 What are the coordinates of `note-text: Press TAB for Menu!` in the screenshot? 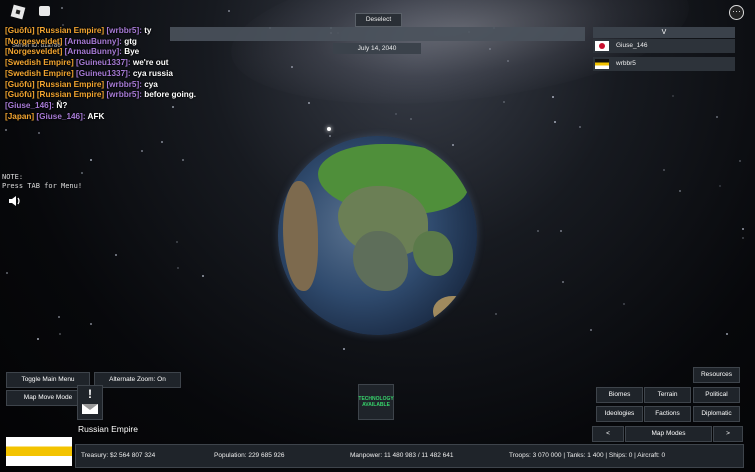 It's located at (42, 186).